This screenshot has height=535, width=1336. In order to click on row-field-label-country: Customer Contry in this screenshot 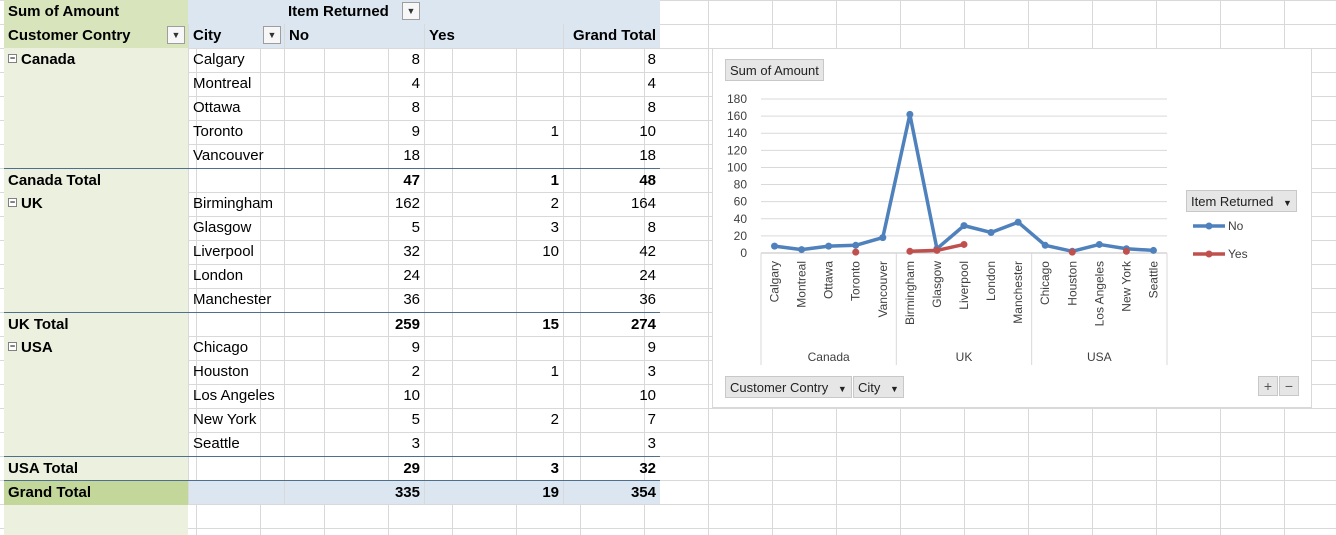, I will do `click(96, 36)`.